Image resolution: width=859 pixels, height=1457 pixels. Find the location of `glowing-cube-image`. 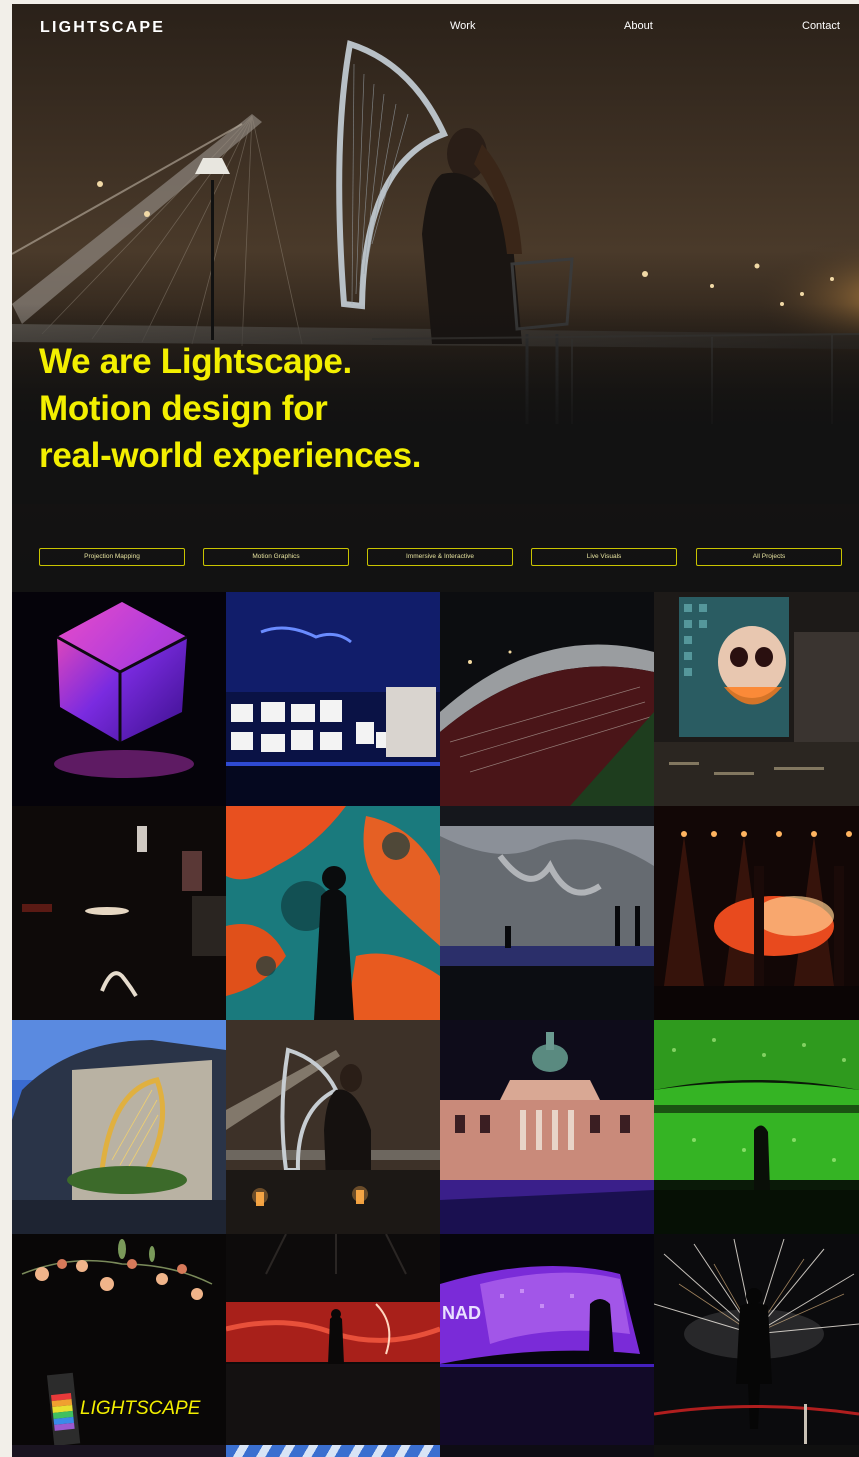

glowing-cube-image is located at coordinates (119, 699).